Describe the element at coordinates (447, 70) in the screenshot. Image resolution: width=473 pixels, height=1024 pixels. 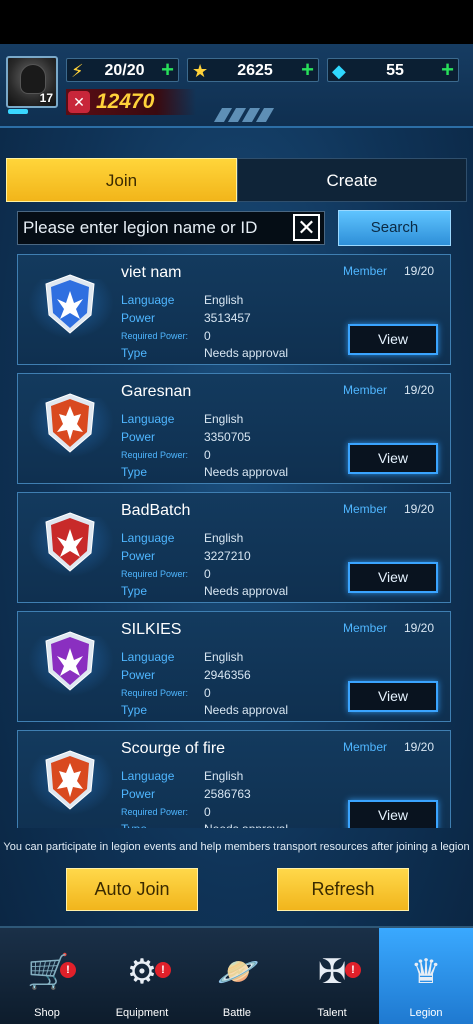
I see `add-gems-button: +` at that location.